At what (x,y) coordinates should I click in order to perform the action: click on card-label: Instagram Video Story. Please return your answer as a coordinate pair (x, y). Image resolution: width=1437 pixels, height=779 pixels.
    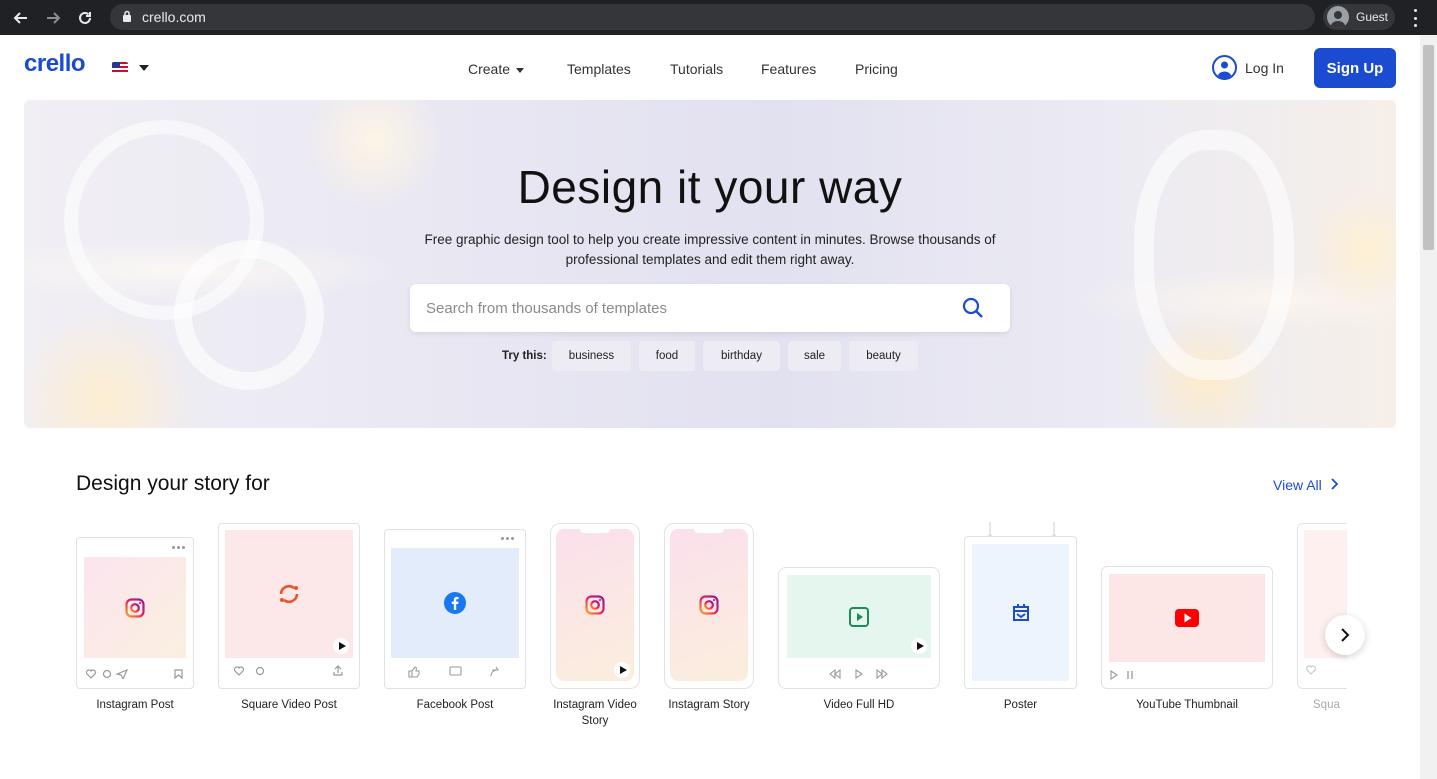
    Looking at the image, I should click on (595, 713).